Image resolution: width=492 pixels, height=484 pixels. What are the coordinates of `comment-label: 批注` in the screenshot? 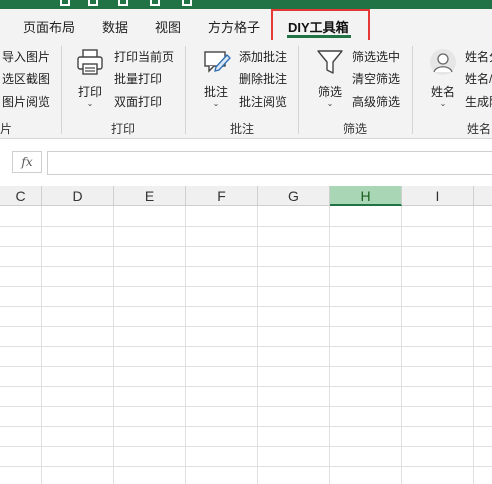 It's located at (215, 92).